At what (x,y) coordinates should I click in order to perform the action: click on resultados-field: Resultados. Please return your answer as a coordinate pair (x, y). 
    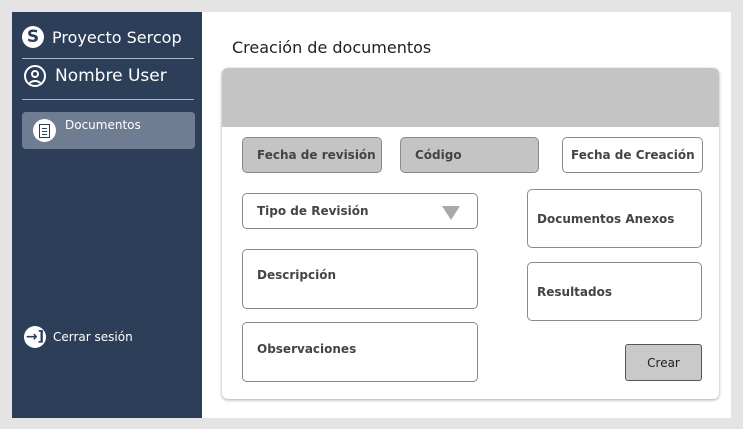
    Looking at the image, I should click on (614, 291).